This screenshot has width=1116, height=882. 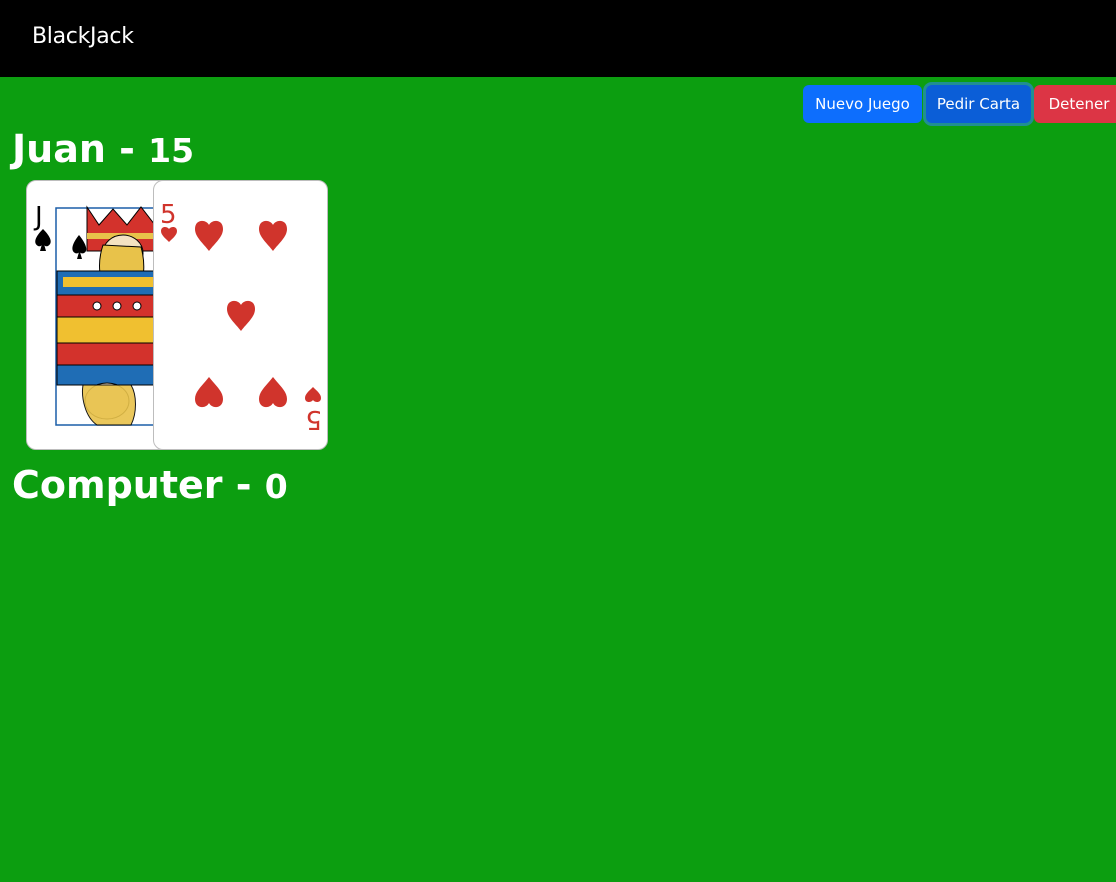 I want to click on player-title: Juan - 15, so click(x=103, y=149).